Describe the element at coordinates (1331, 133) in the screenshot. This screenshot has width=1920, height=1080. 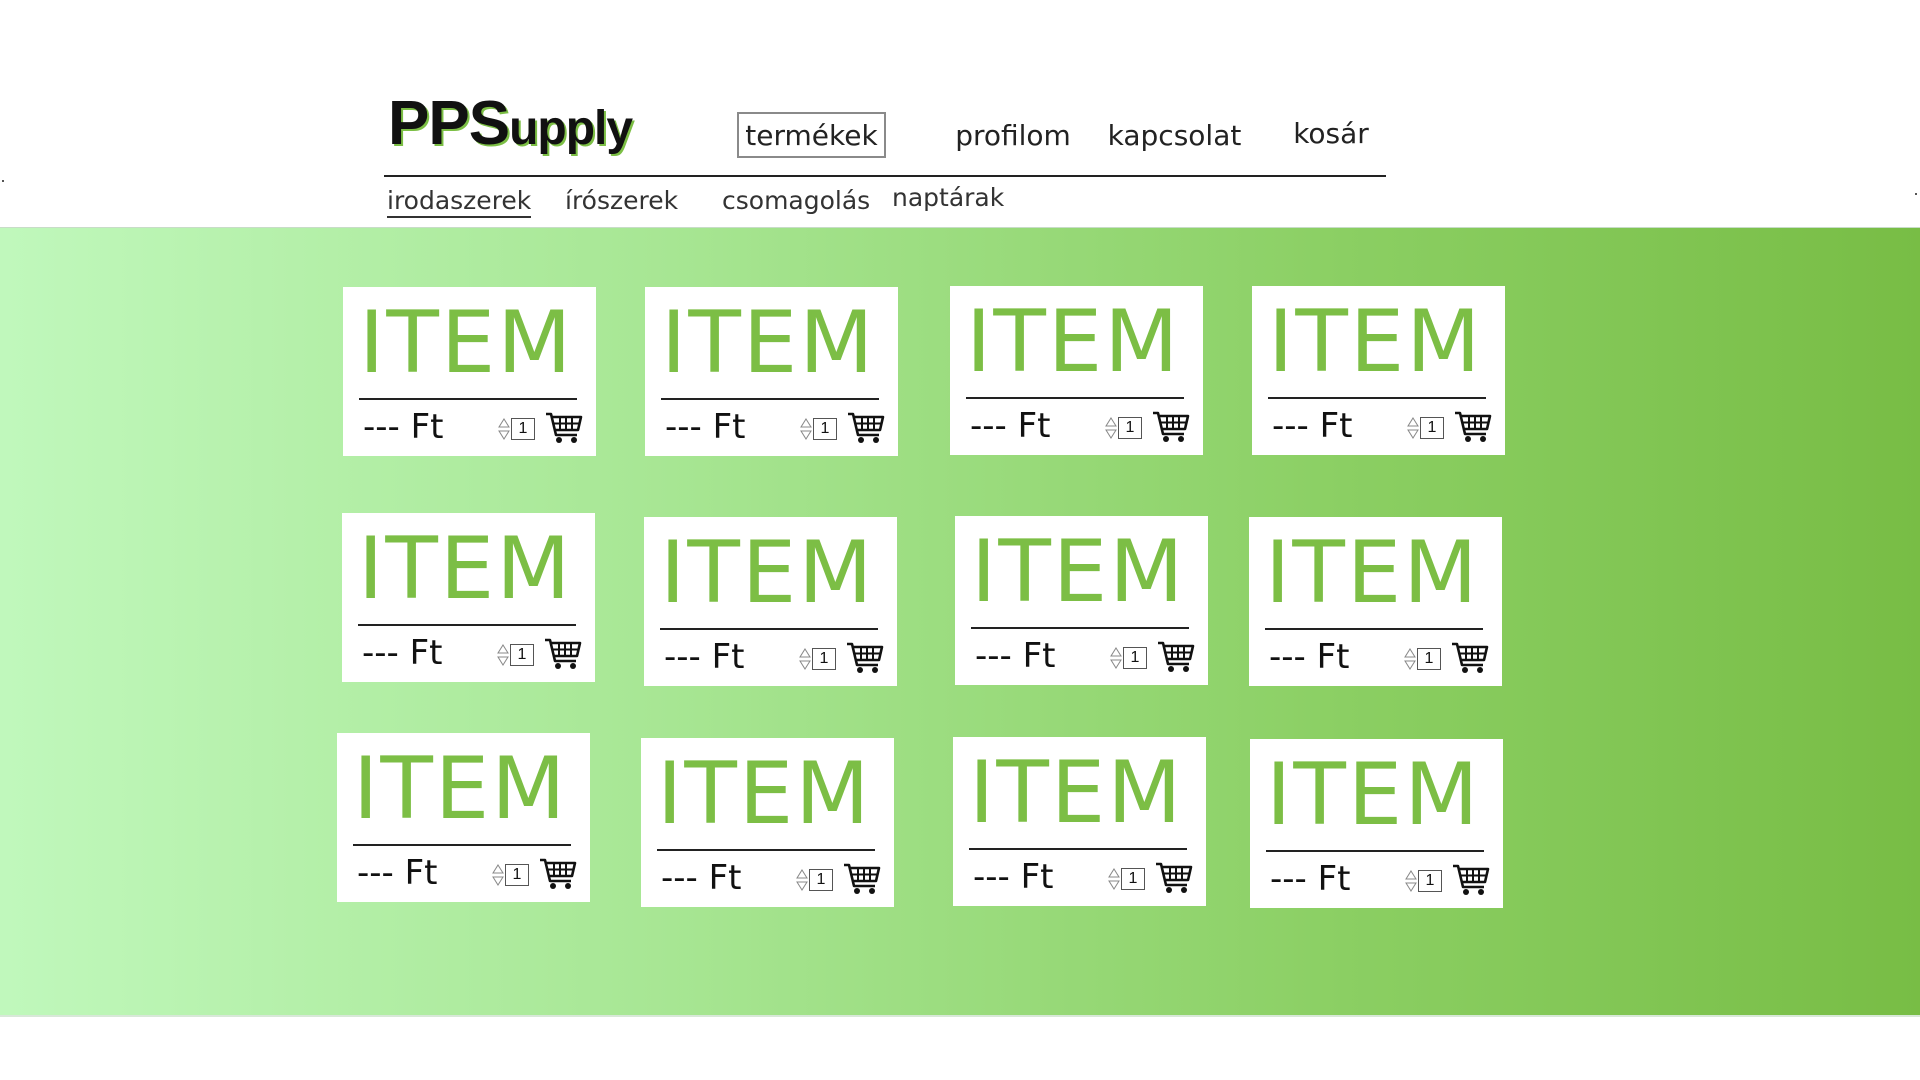
I see `nav-item-kosar: kosár` at that location.